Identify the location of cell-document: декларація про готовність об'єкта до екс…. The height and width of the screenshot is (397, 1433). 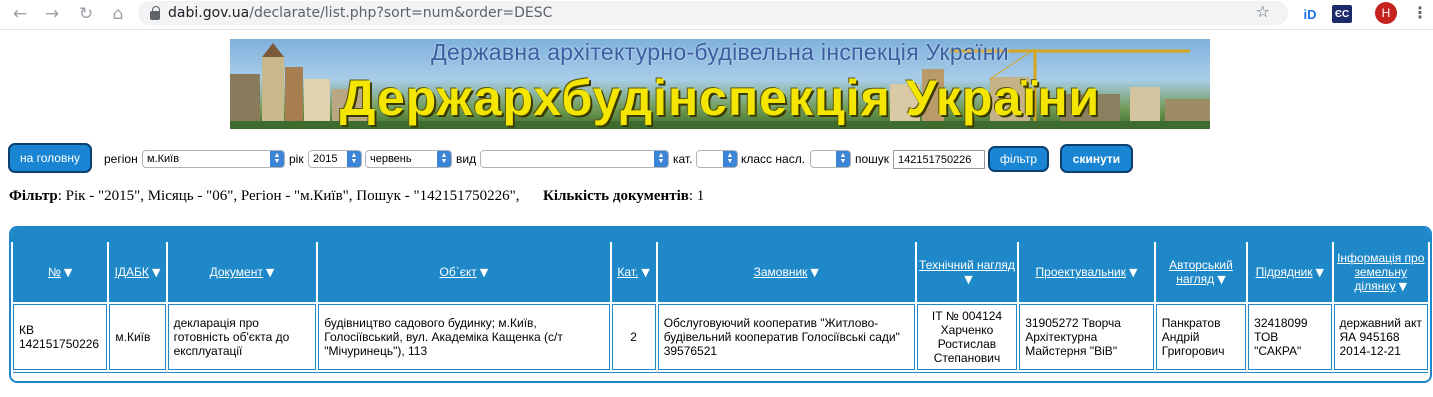
(242, 337).